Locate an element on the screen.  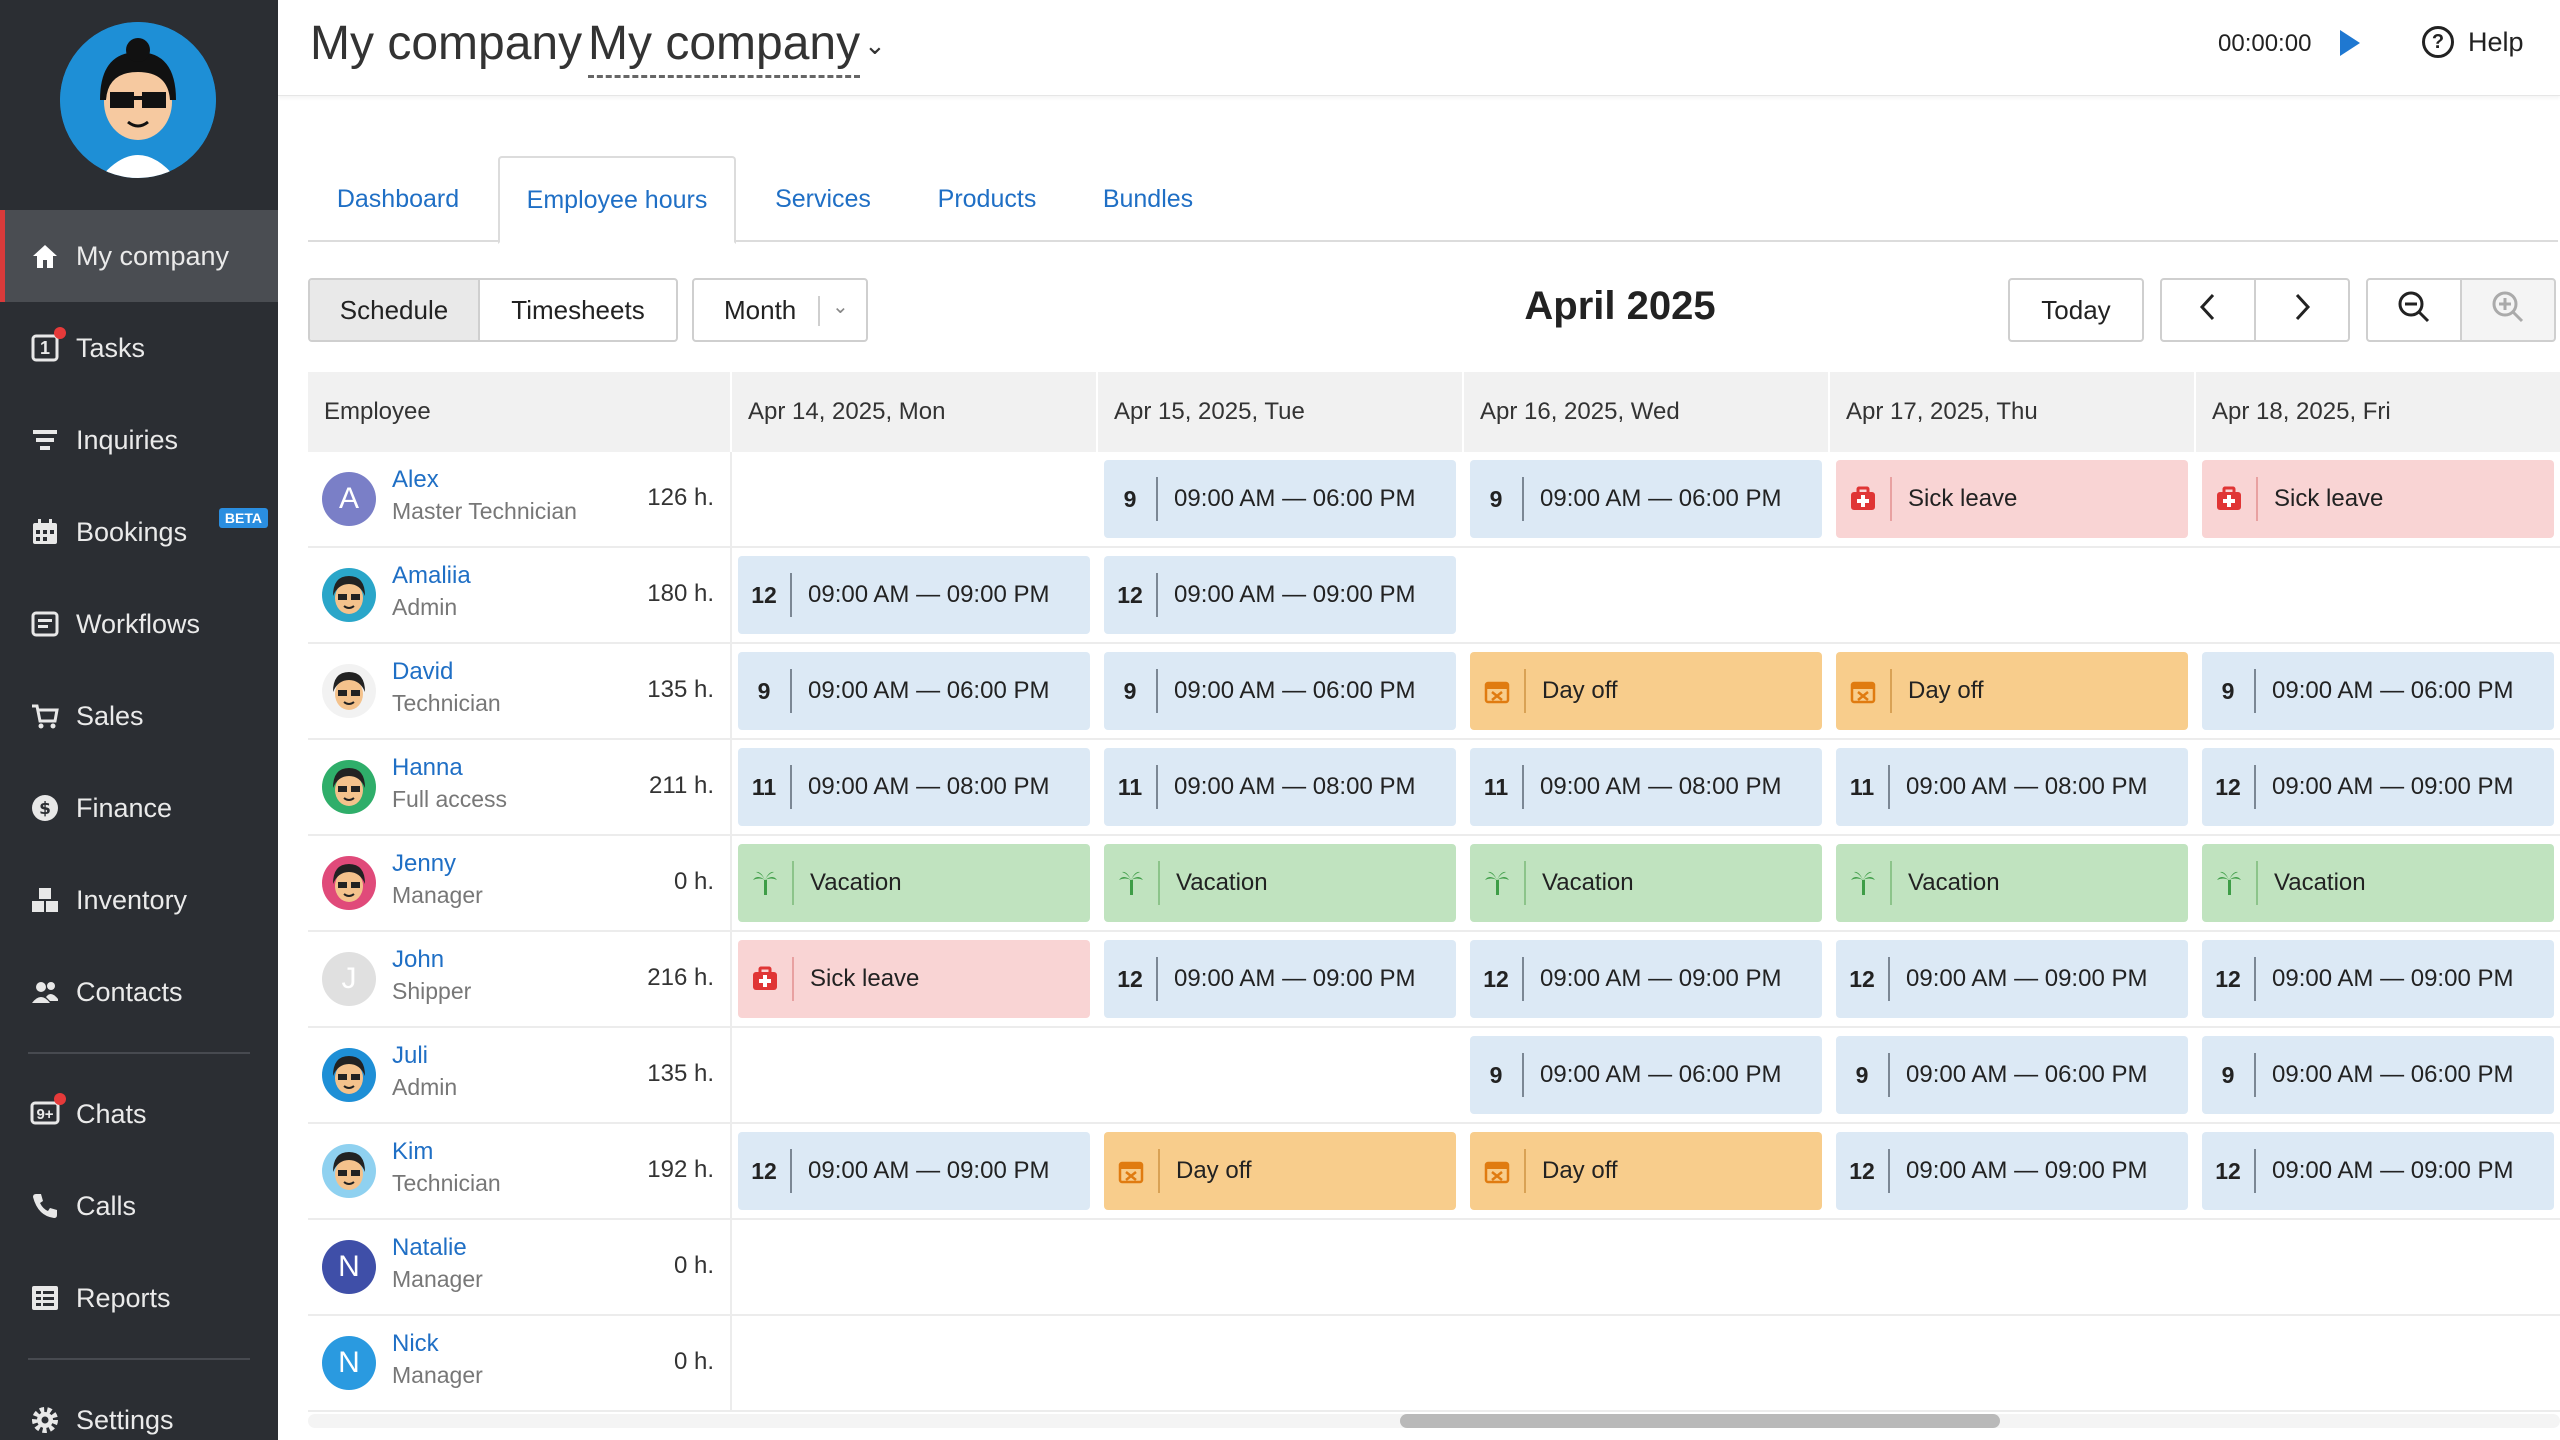
help-button: ? Help is located at coordinates (2473, 42).